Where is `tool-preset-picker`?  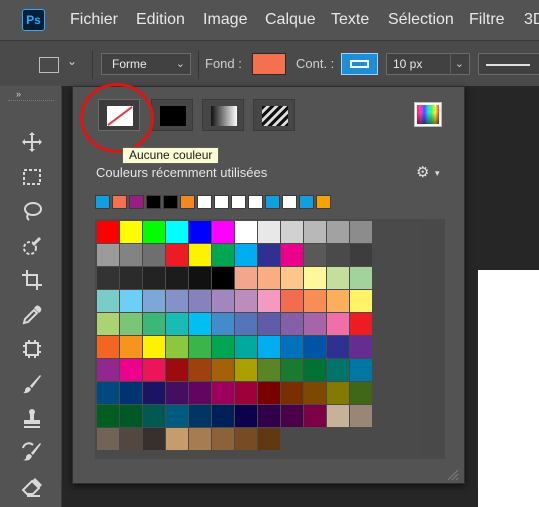
tool-preset-picker is located at coordinates (49, 65).